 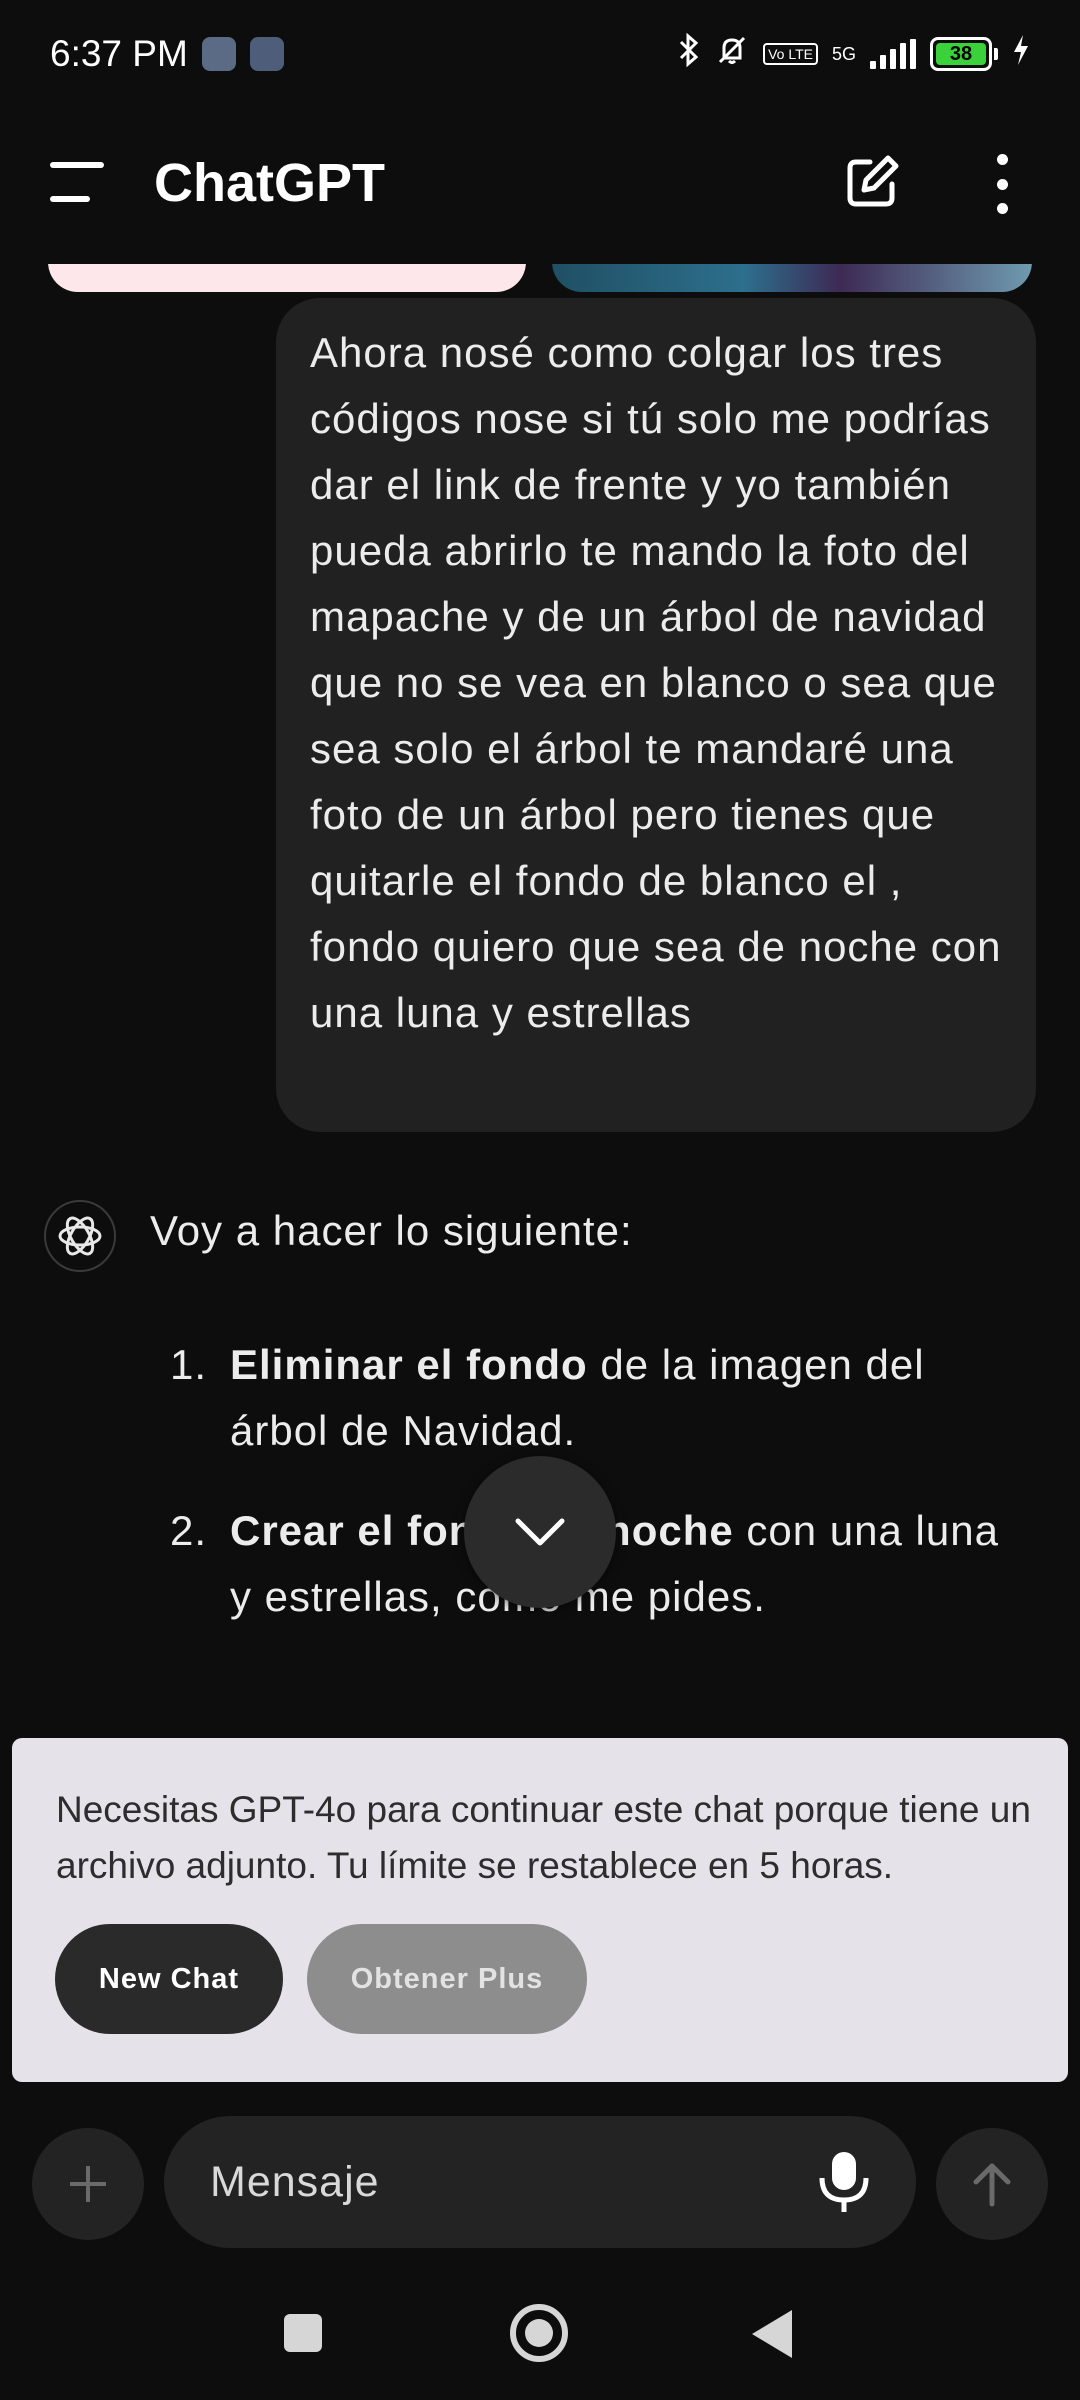 I want to click on back-icon, so click(x=772, y=2334).